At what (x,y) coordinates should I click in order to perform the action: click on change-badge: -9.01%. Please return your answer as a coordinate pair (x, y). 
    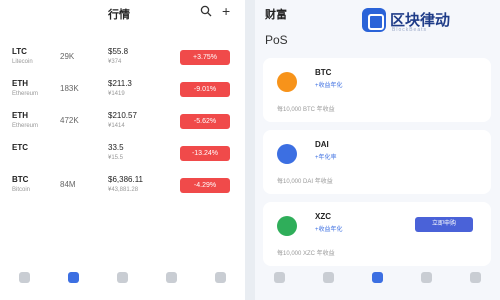
    Looking at the image, I should click on (205, 89).